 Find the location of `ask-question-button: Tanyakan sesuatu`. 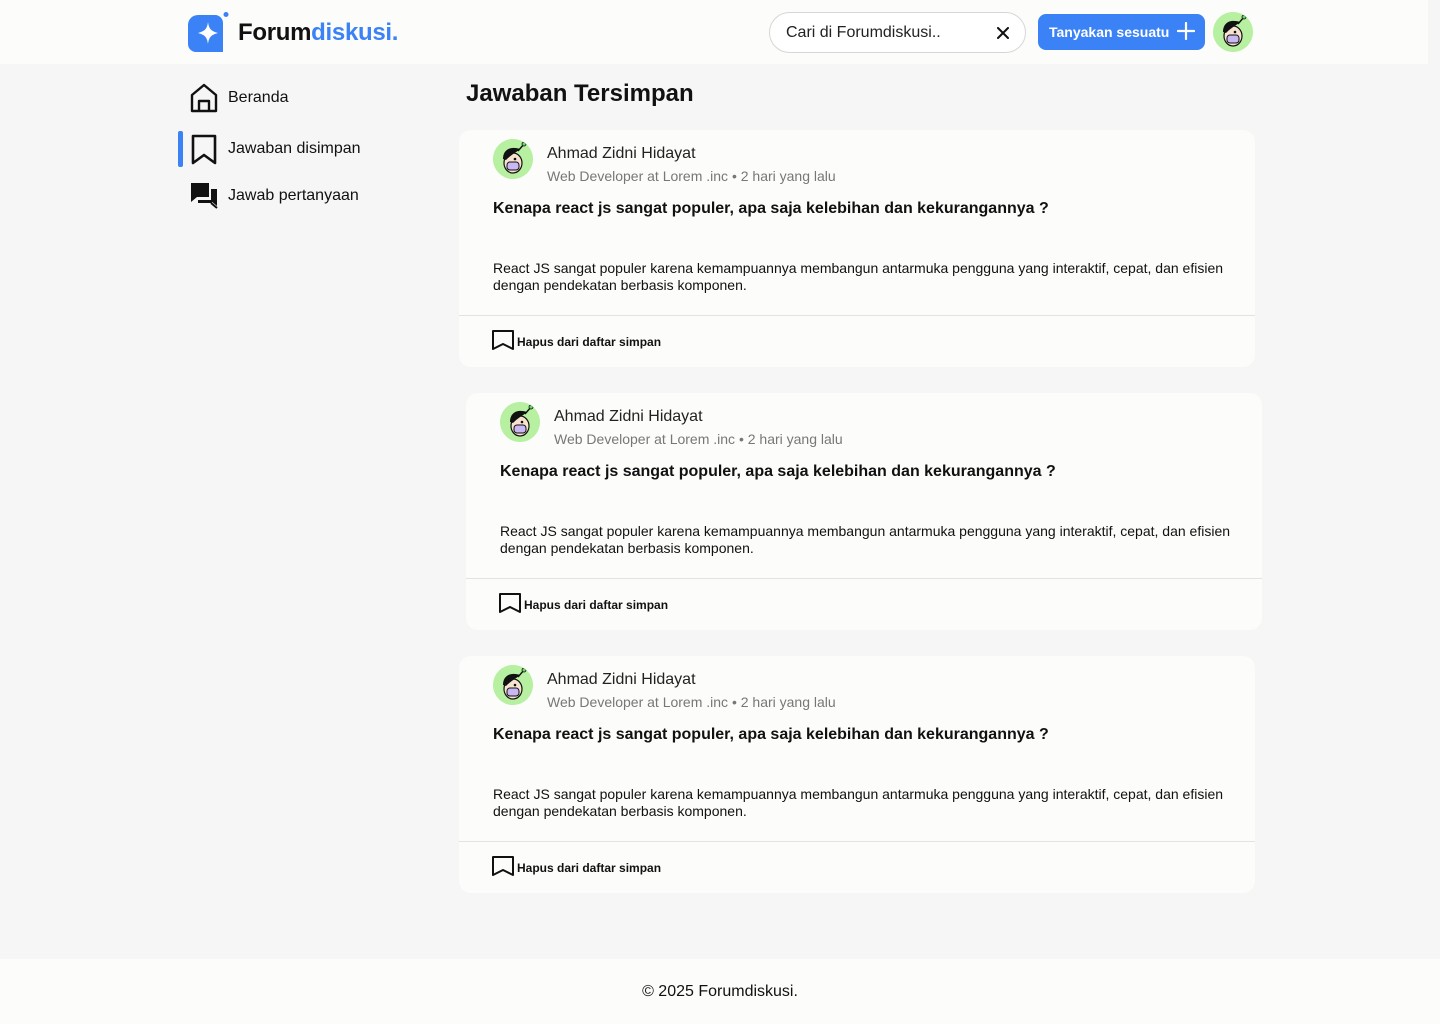

ask-question-button: Tanyakan sesuatu is located at coordinates (1121, 32).